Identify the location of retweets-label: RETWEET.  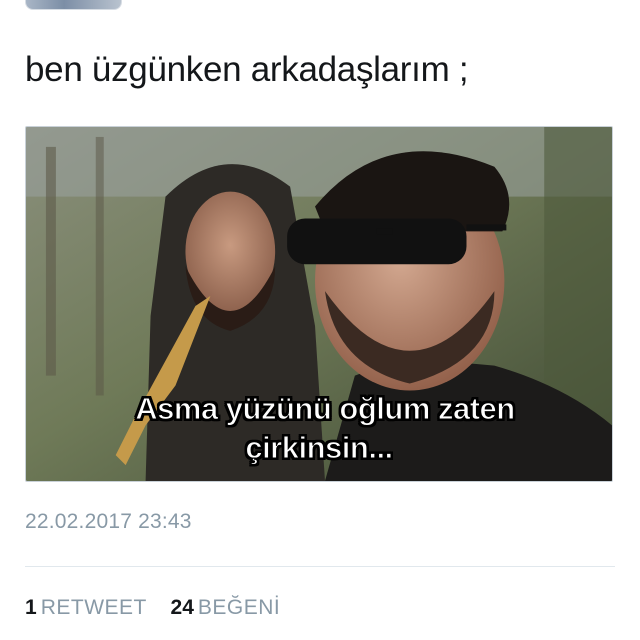
(93, 607).